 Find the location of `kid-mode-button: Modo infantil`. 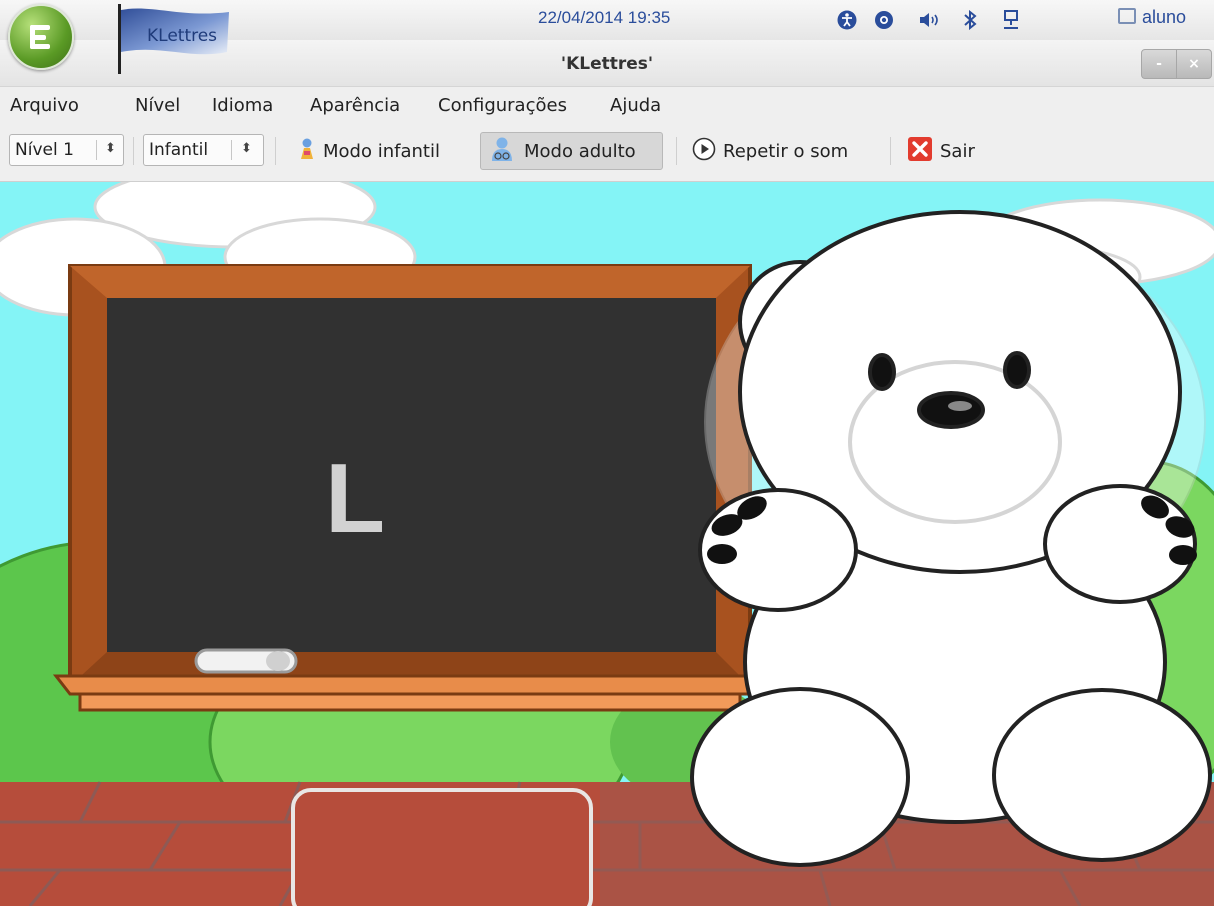

kid-mode-button: Modo infantil is located at coordinates (369, 151).